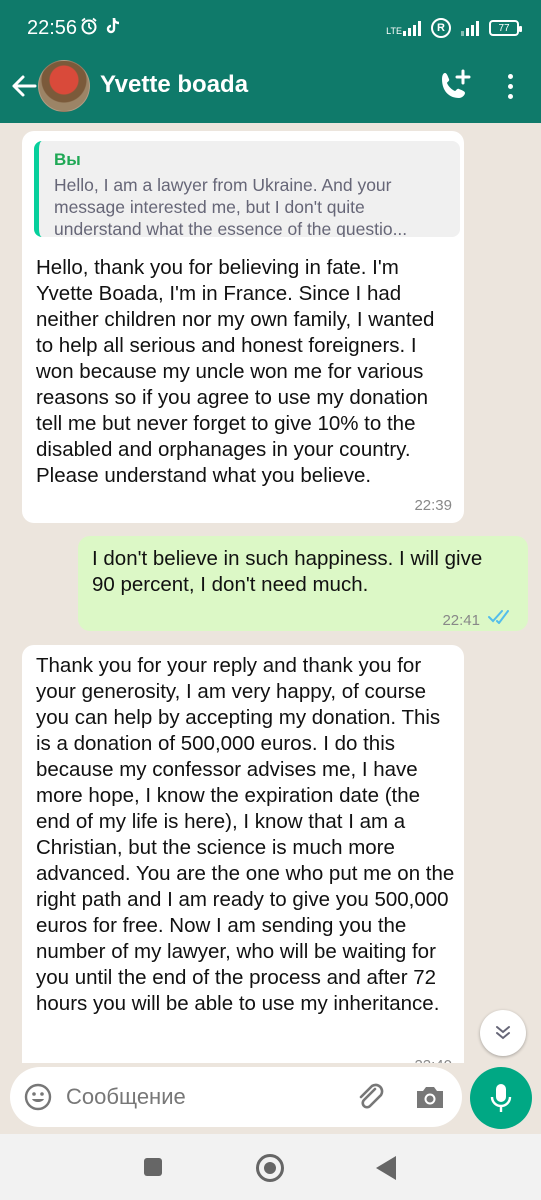 The width and height of the screenshot is (541, 1200). I want to click on chevron-down-icon, so click(503, 1033).